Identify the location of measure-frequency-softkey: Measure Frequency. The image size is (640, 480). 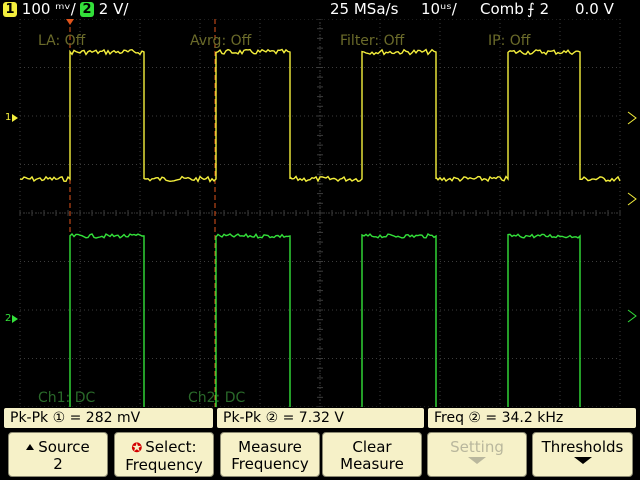
(270, 454).